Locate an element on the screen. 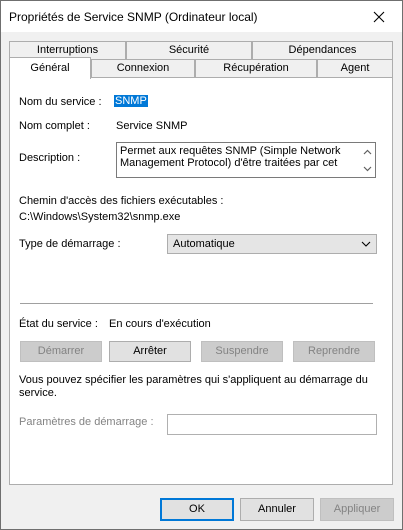  service-status-label: État du service : is located at coordinates (58, 324).